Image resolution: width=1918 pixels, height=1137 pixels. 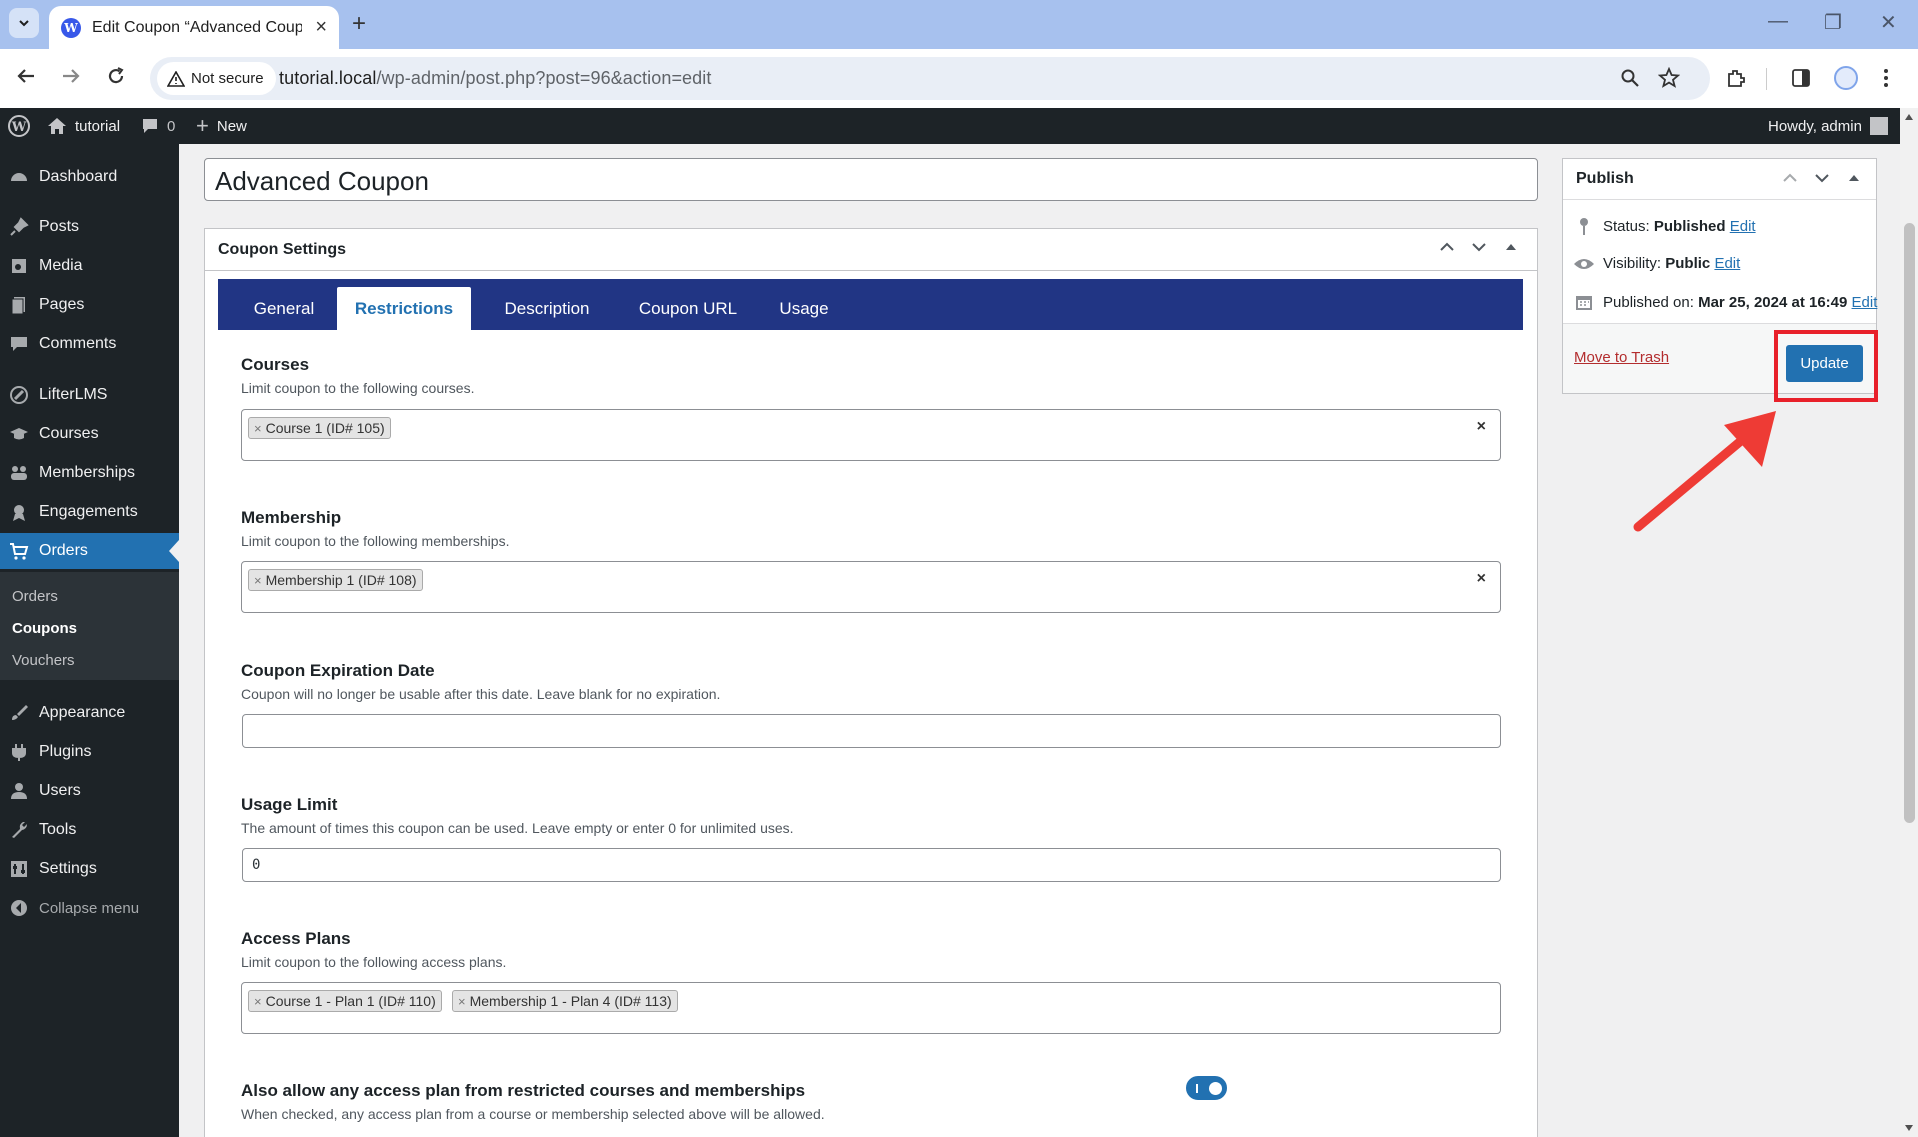 What do you see at coordinates (1648, 302) in the screenshot?
I see `published-label: Published on:` at bounding box center [1648, 302].